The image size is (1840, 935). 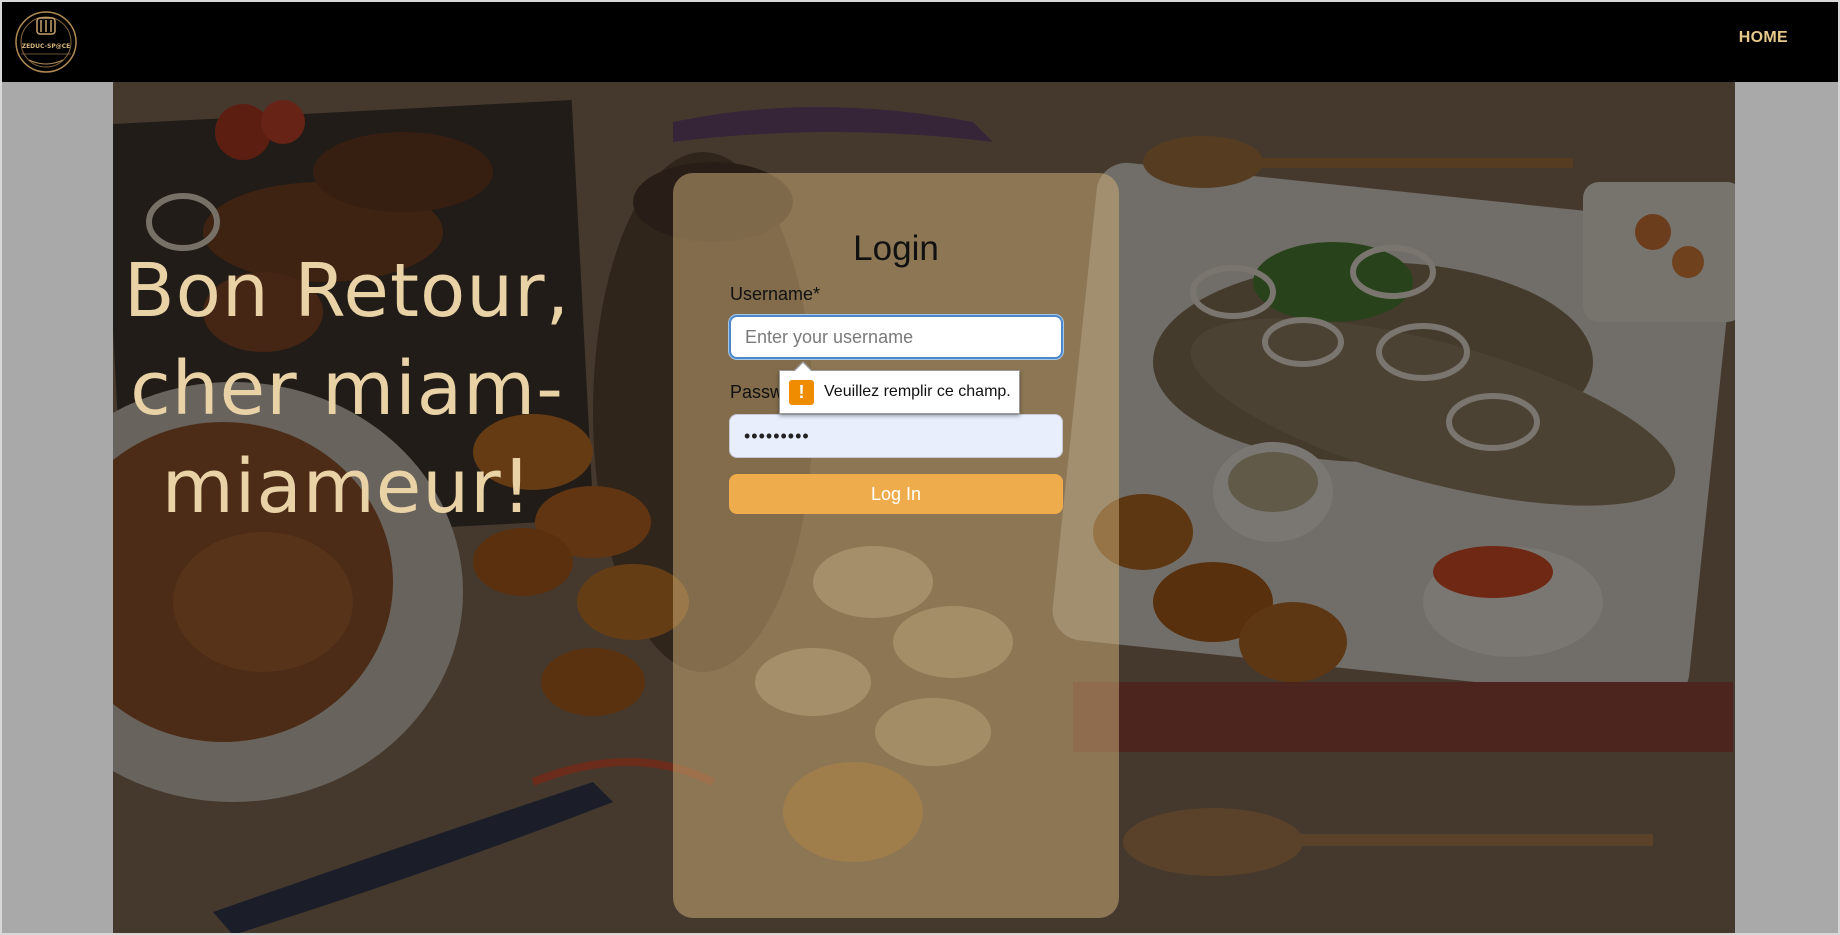 What do you see at coordinates (917, 391) in the screenshot?
I see `validation-message: Veuillez remplir ce champ.` at bounding box center [917, 391].